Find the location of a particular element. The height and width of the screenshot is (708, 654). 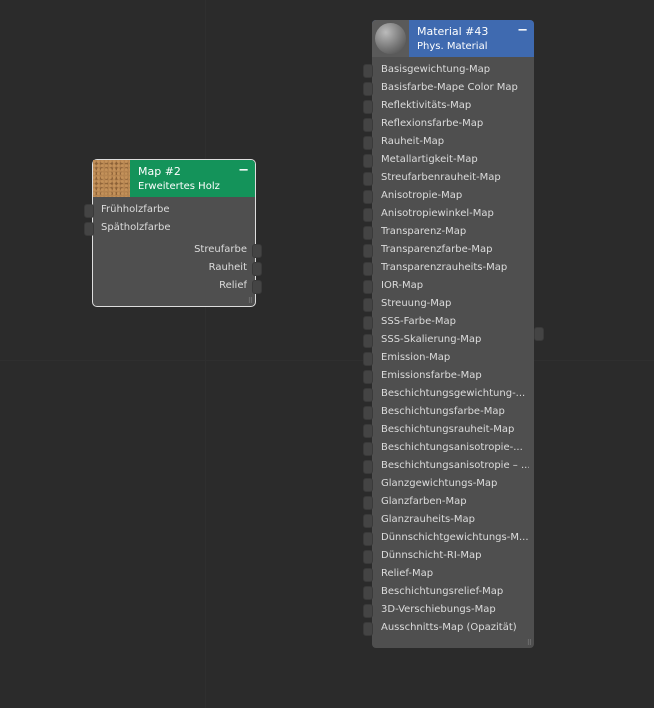

map-node-title: Map #2 is located at coordinates (159, 171).